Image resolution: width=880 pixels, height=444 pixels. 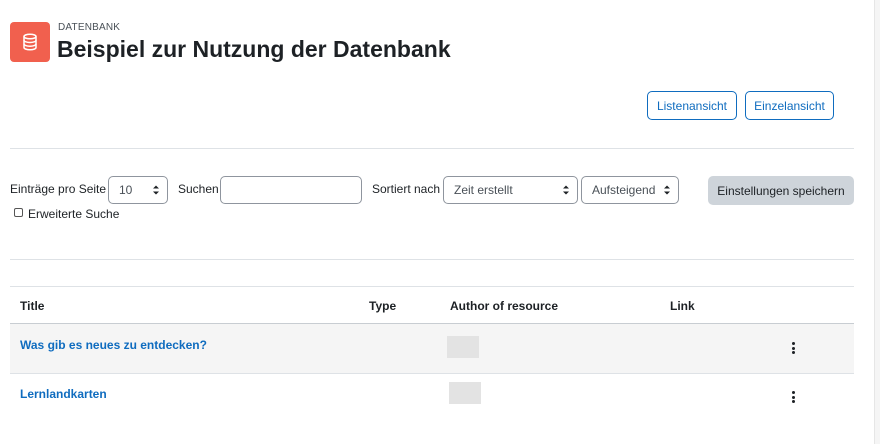 I want to click on sort-order-select: Aufsteigend, so click(x=630, y=190).